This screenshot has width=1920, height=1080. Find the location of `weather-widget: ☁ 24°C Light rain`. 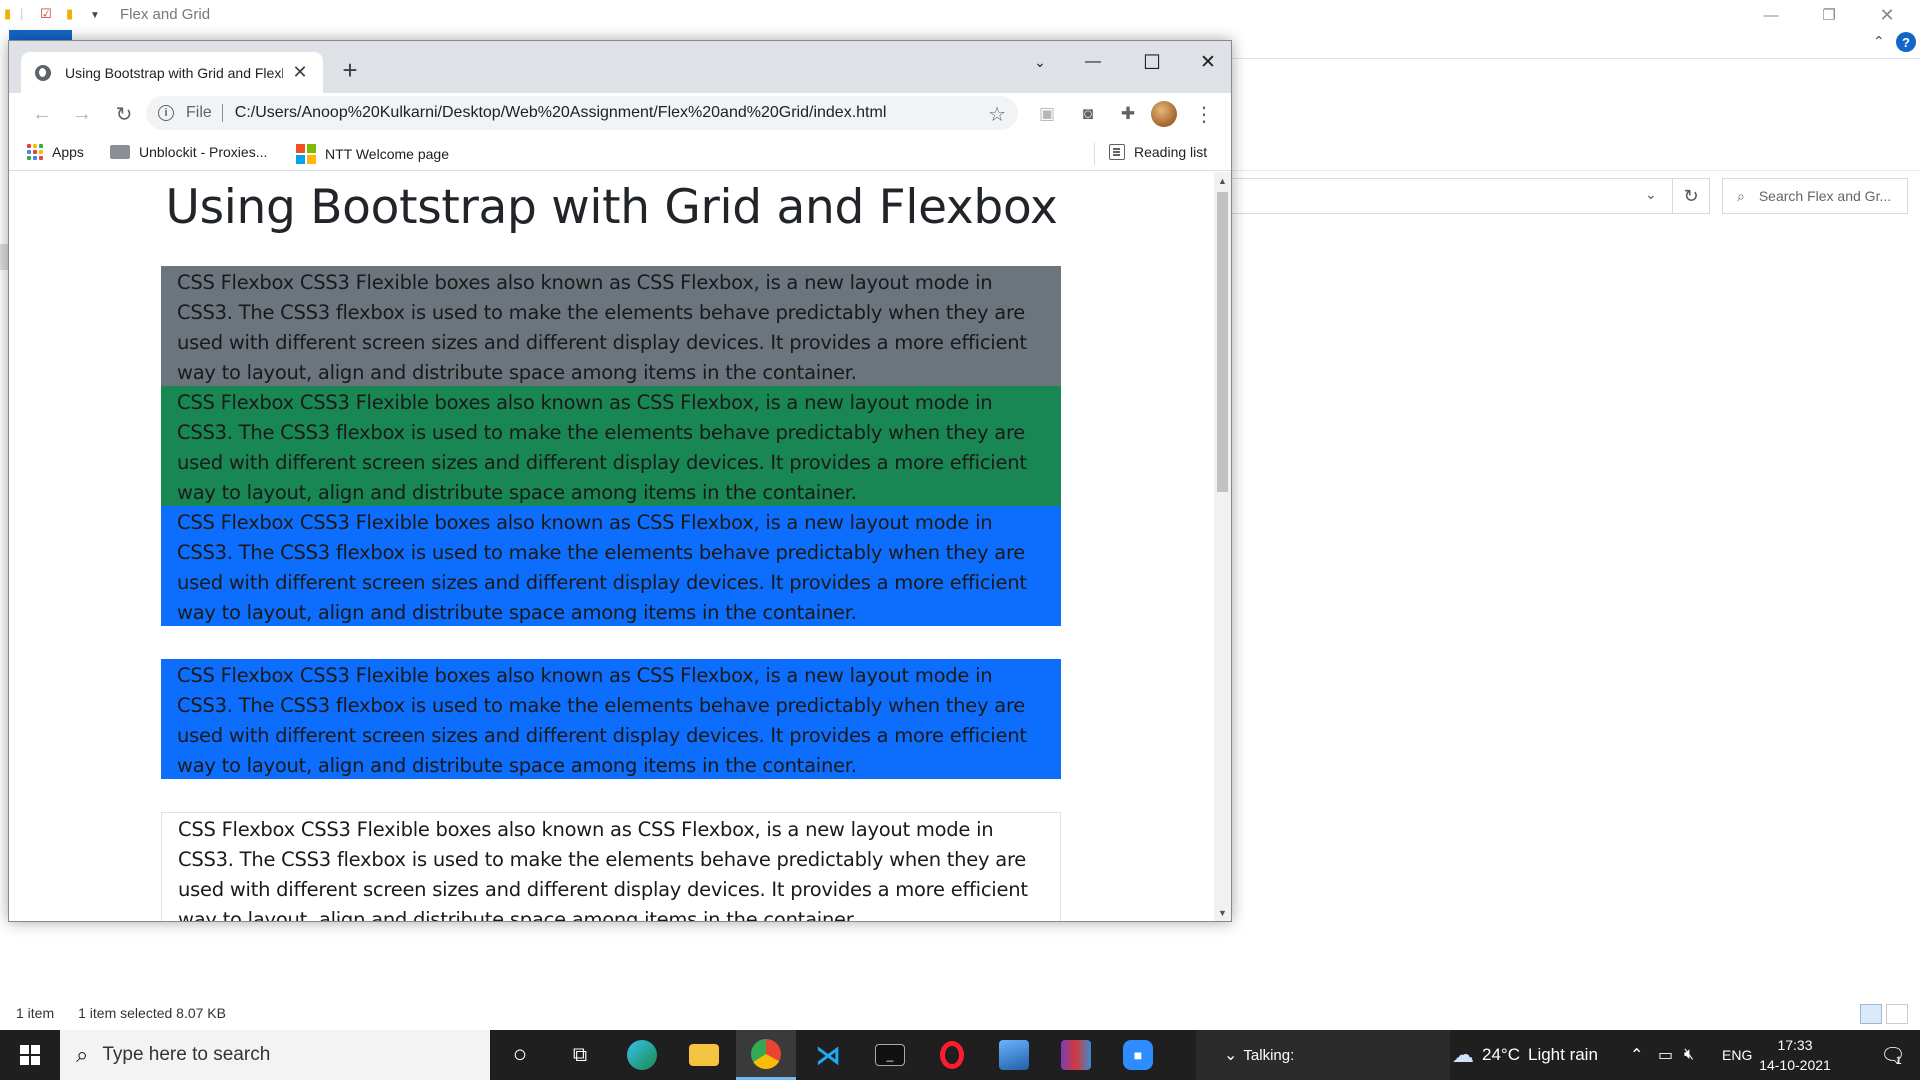

weather-widget: ☁ 24°C Light rain is located at coordinates (1525, 1055).